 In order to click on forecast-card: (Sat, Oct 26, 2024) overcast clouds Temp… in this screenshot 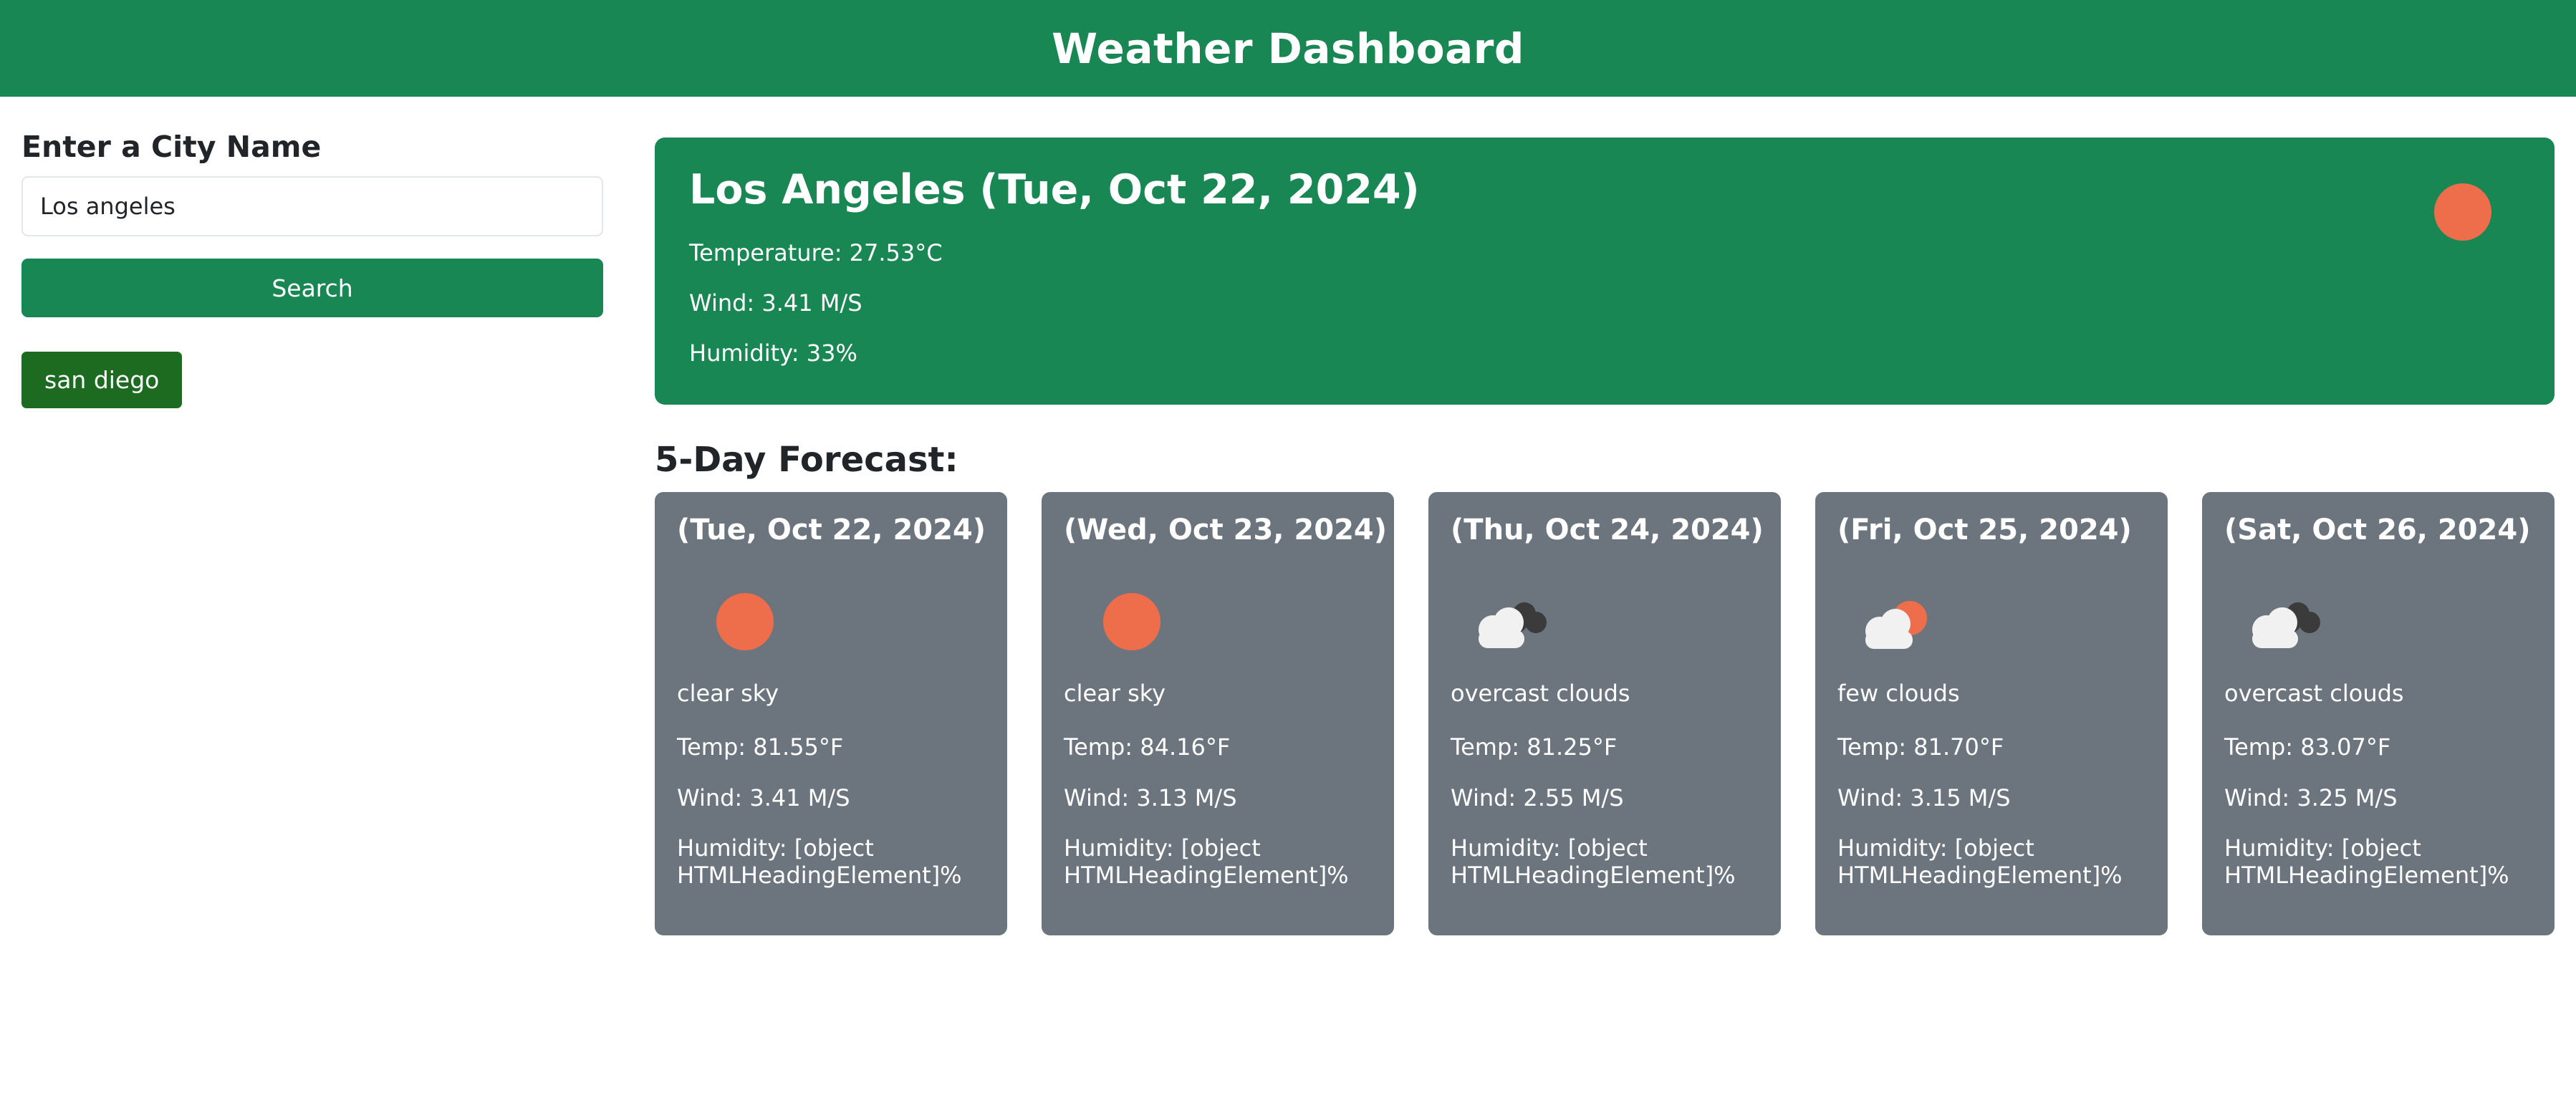, I will do `click(2379, 713)`.